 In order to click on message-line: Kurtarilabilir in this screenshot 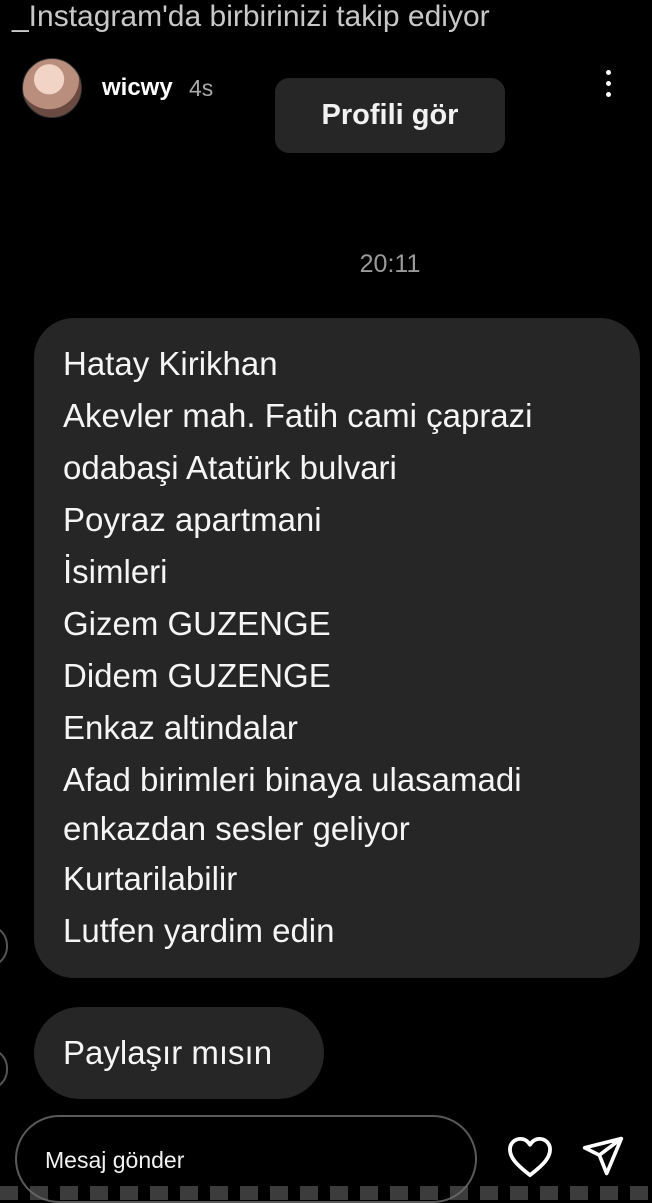, I will do `click(150, 878)`.